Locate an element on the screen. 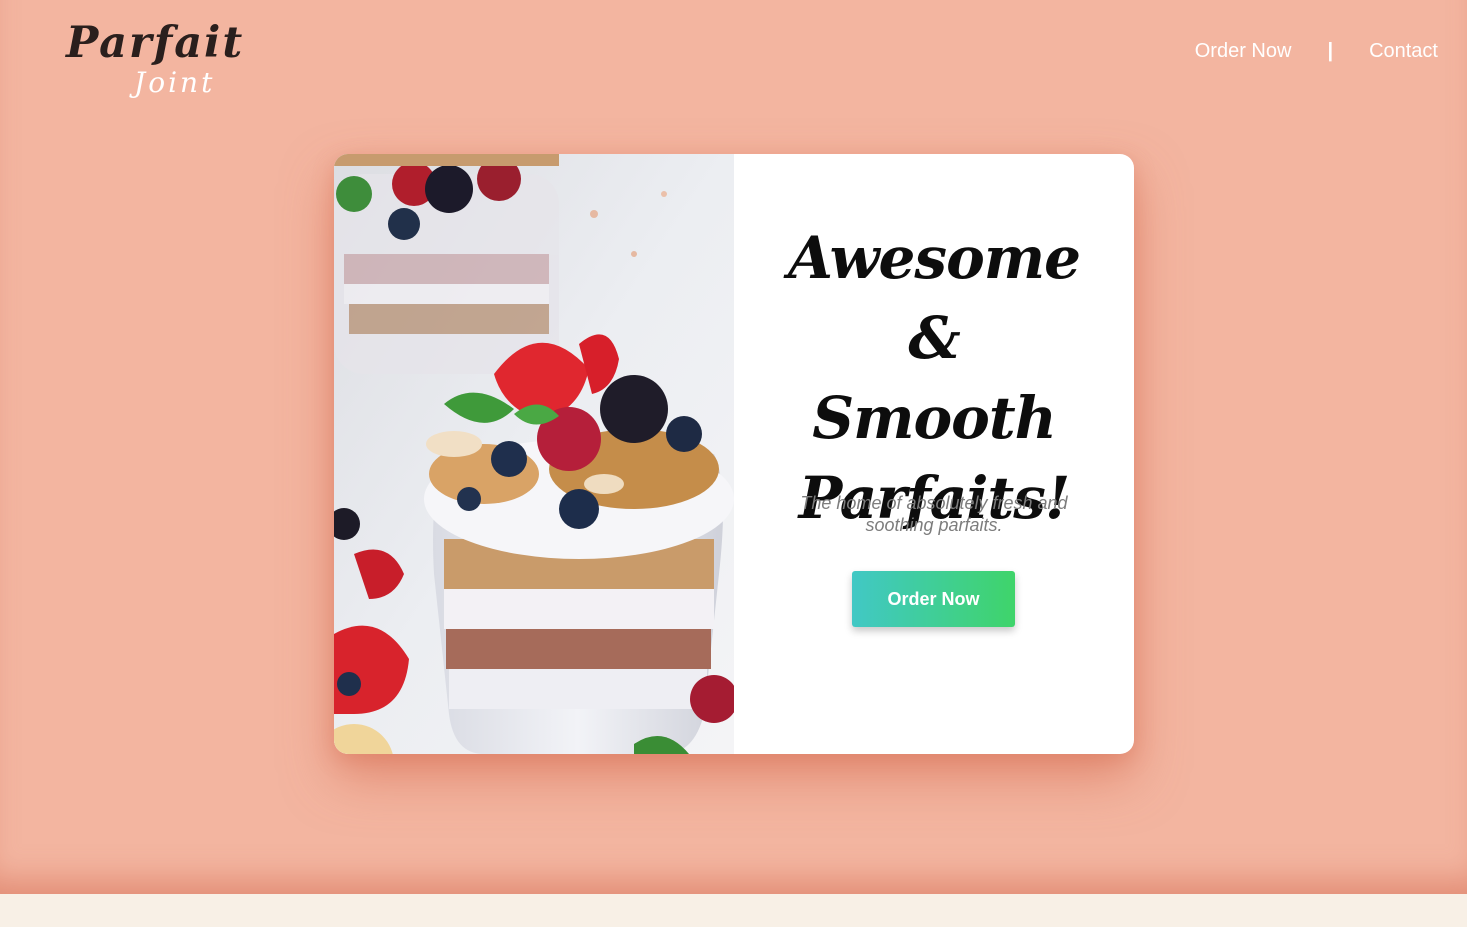  nav-order-now-link: Order Now is located at coordinates (1243, 51).